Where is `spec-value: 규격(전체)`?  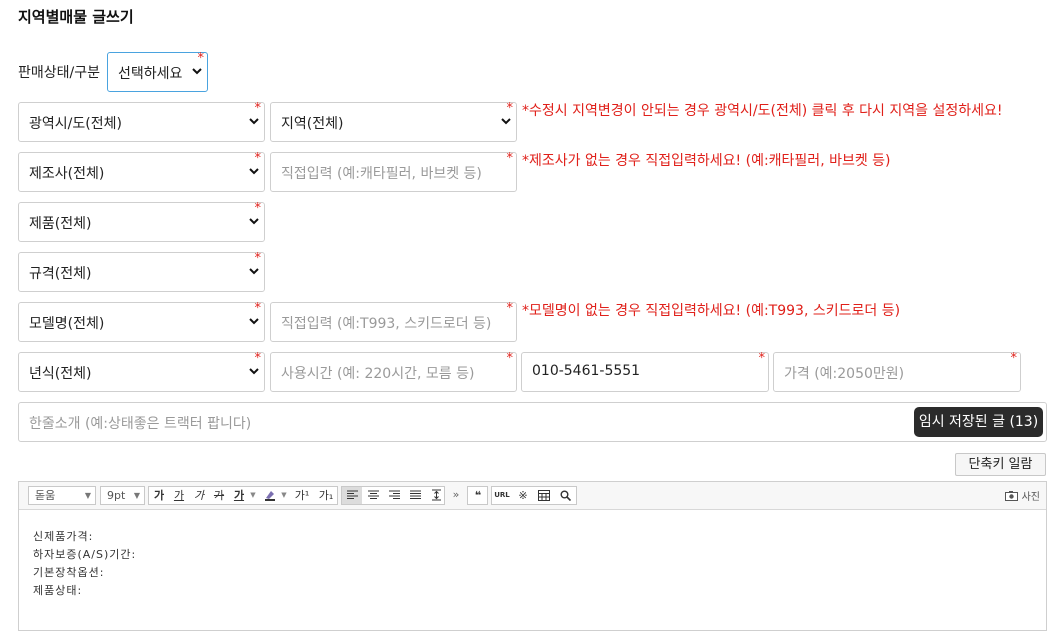
spec-value: 규격(전체) is located at coordinates (60, 274).